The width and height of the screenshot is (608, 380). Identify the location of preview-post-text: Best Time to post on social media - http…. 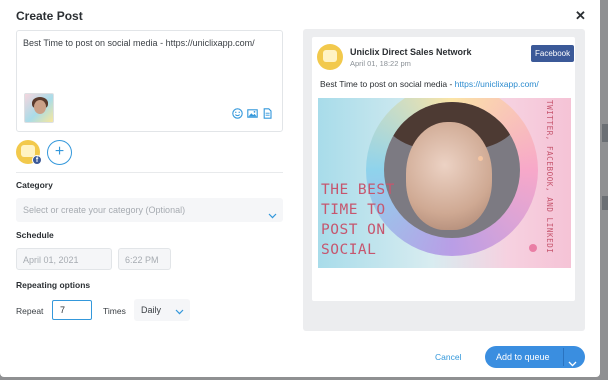
(429, 84).